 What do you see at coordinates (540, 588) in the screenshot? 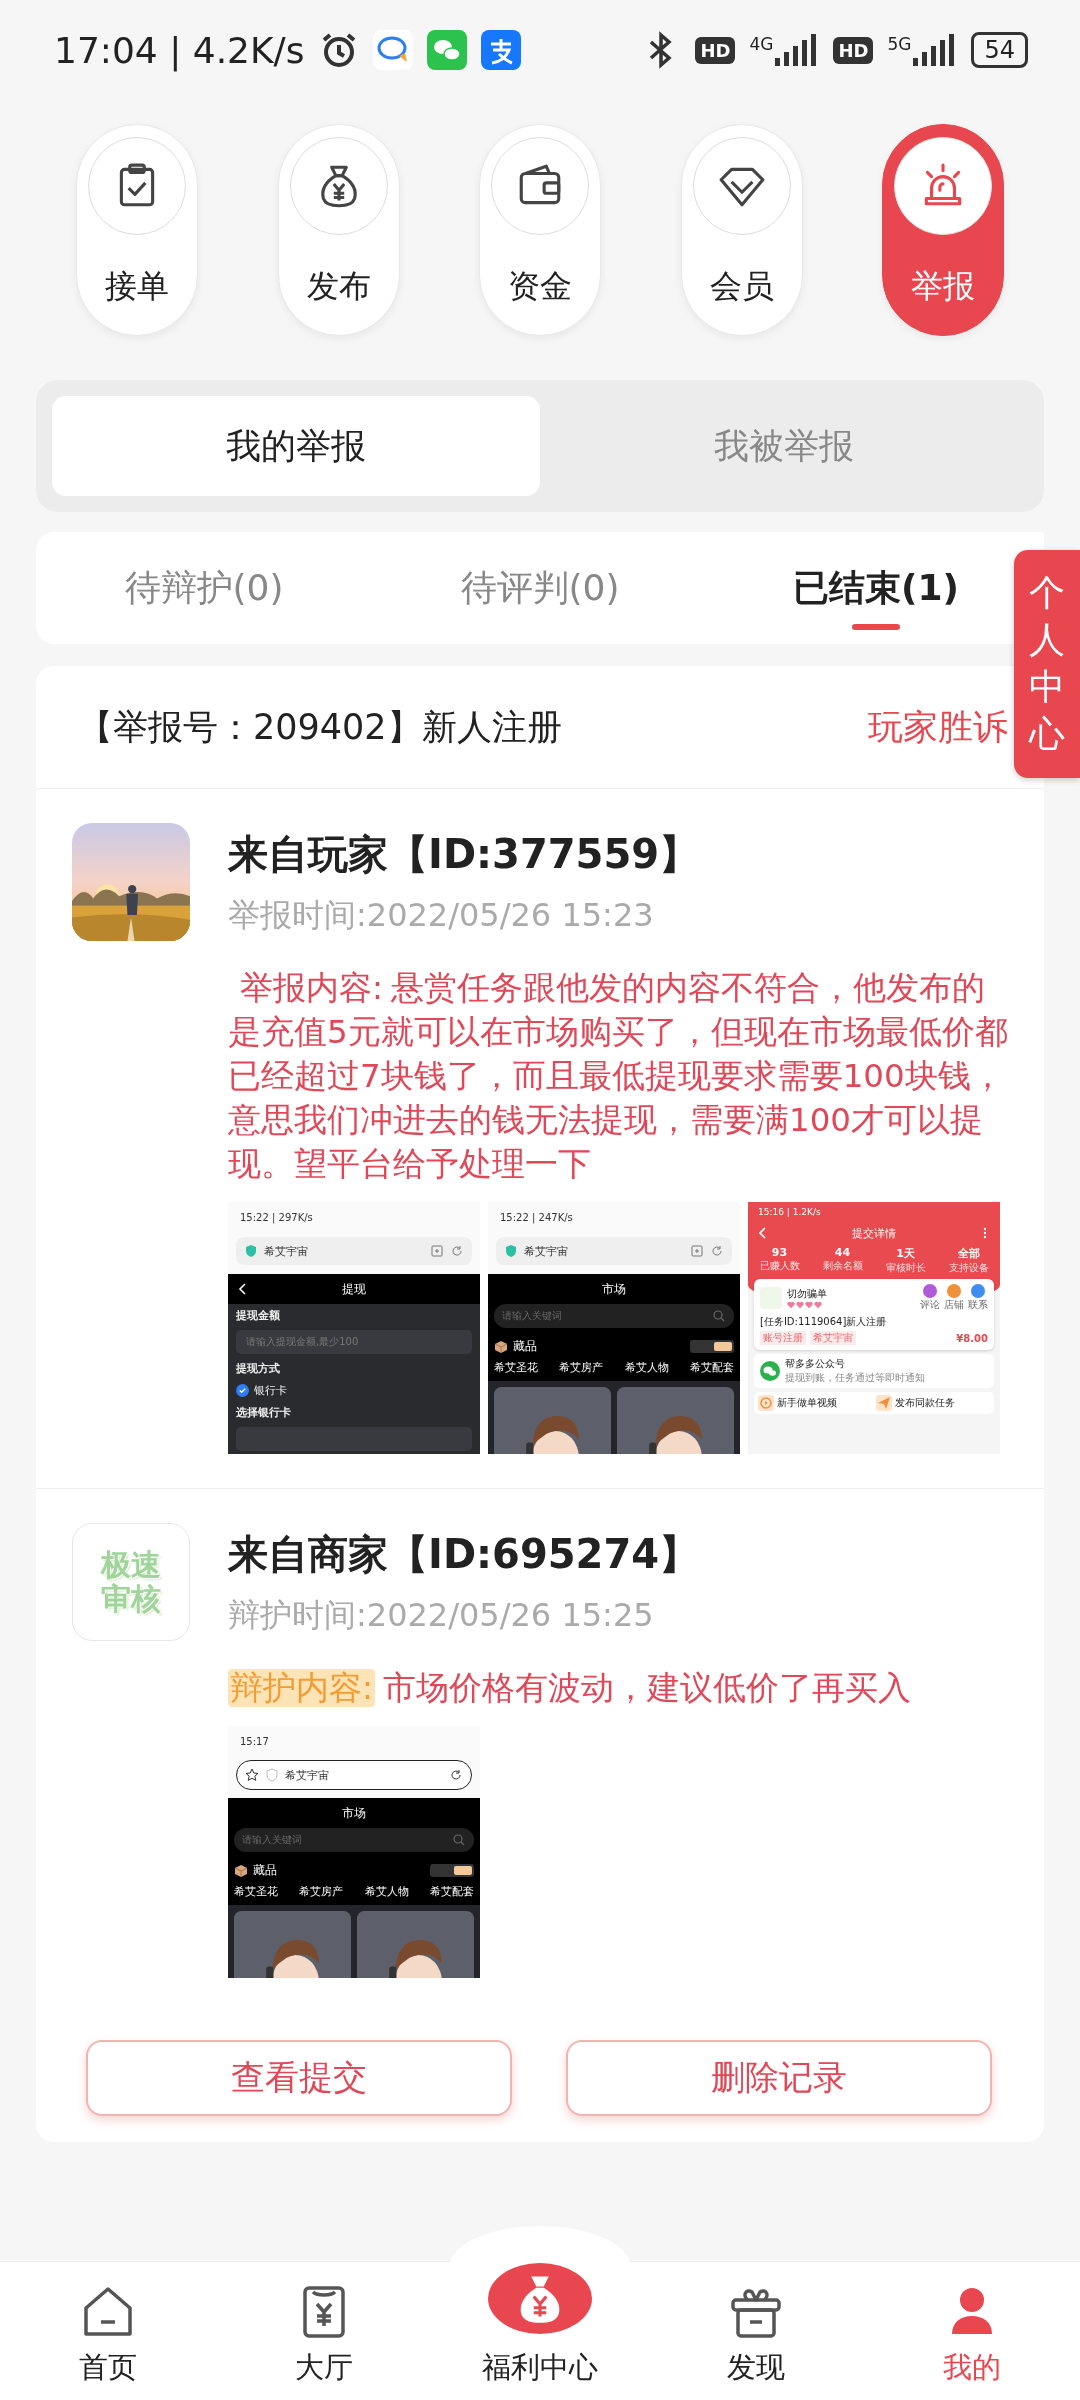
I see `filter-tab: 待评判(0)` at bounding box center [540, 588].